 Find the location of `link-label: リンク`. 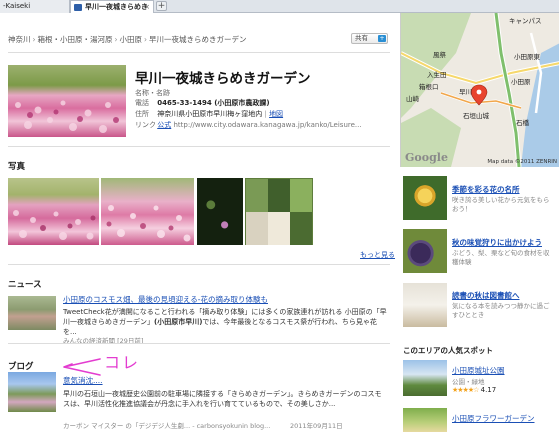

link-label: リンク is located at coordinates (145, 125).